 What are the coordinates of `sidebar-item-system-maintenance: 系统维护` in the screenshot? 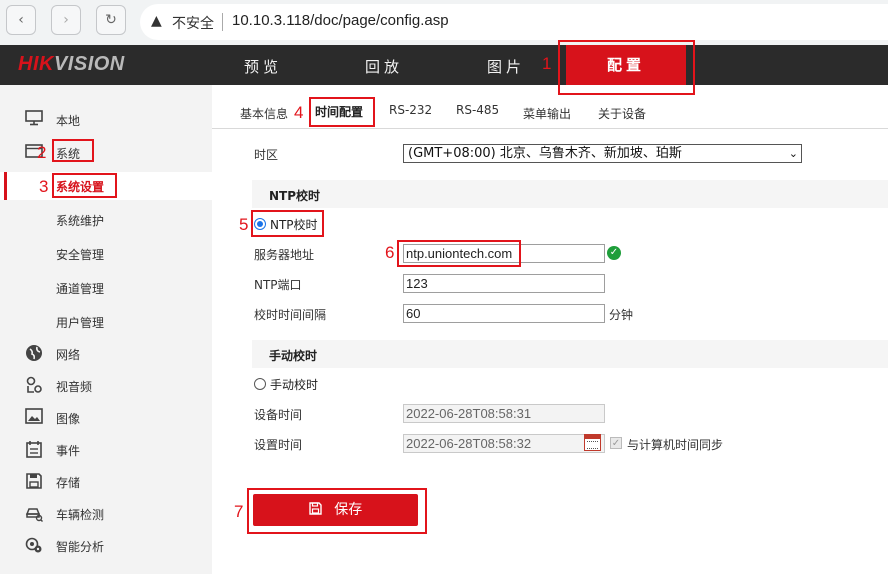 It's located at (106, 220).